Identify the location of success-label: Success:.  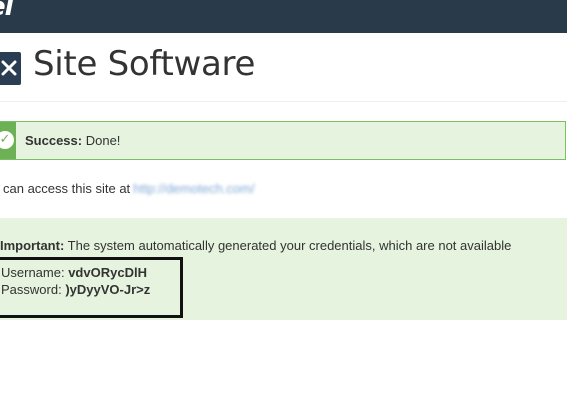
(54, 140).